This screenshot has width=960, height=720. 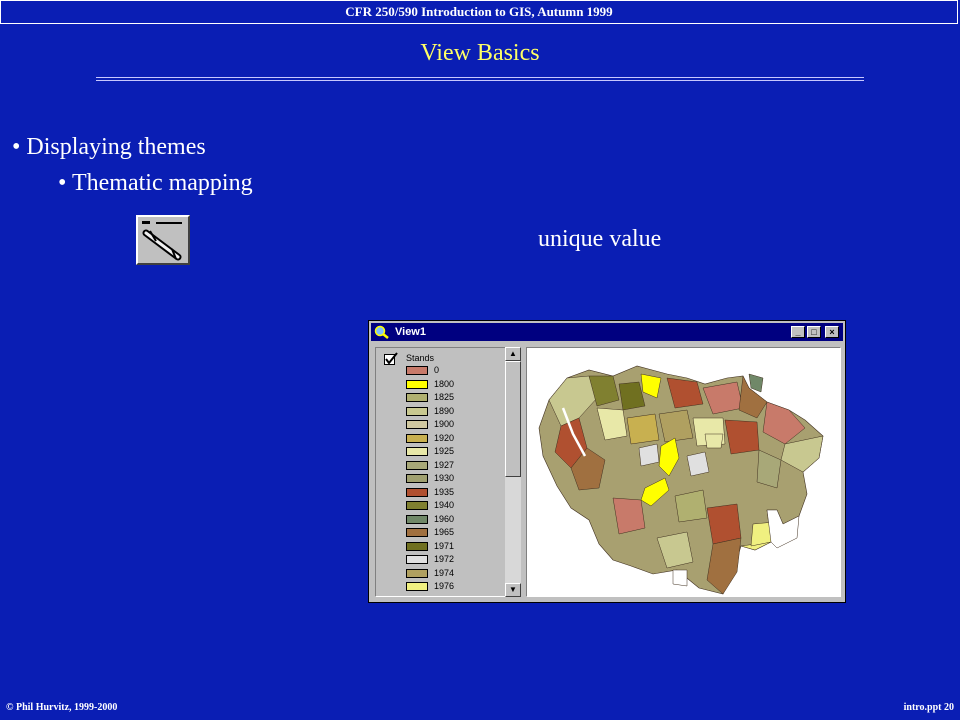 I want to click on bullet-thematic-mapping: • Thematic mapping, so click(x=155, y=183).